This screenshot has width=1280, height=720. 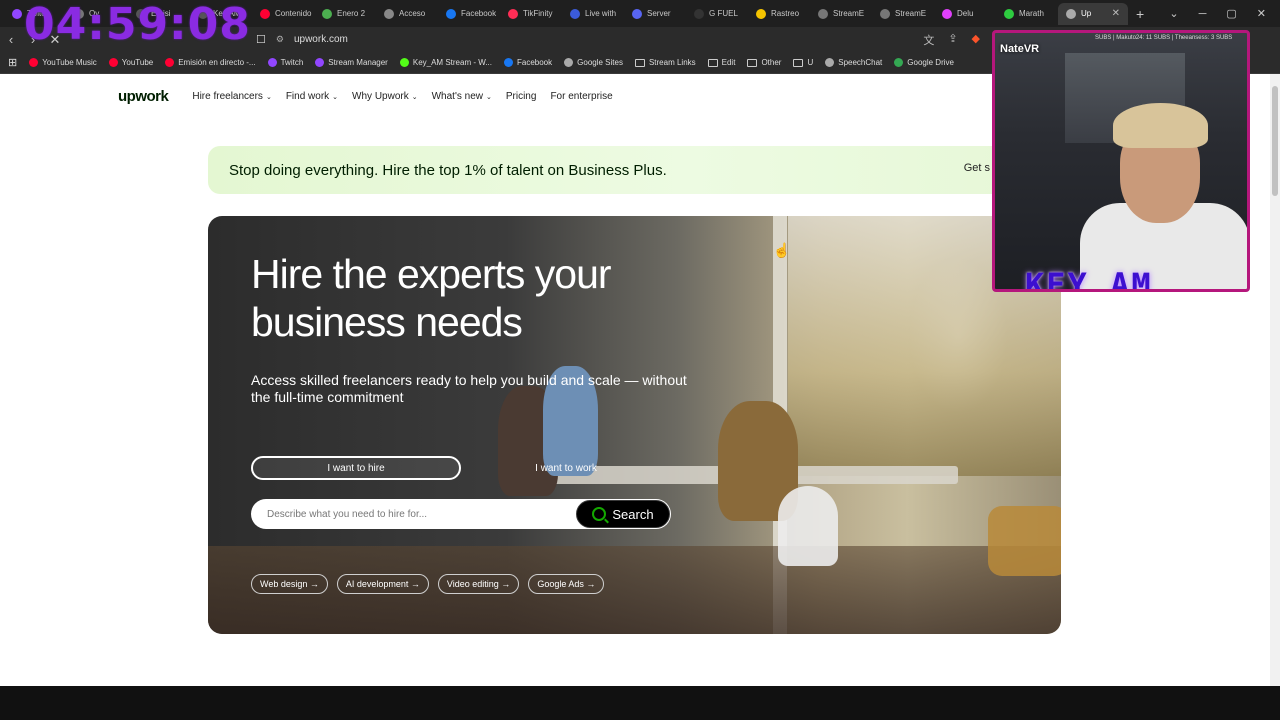 I want to click on back-icon: ‹, so click(x=11, y=39).